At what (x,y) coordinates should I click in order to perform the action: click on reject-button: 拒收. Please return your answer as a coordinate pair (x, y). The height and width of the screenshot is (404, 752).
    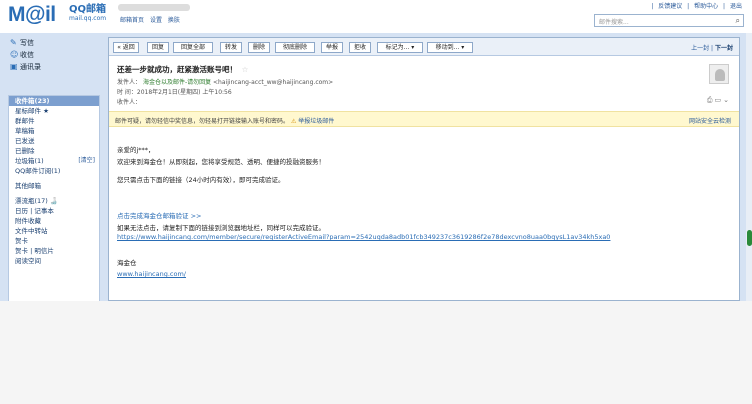
    Looking at the image, I should click on (360, 47).